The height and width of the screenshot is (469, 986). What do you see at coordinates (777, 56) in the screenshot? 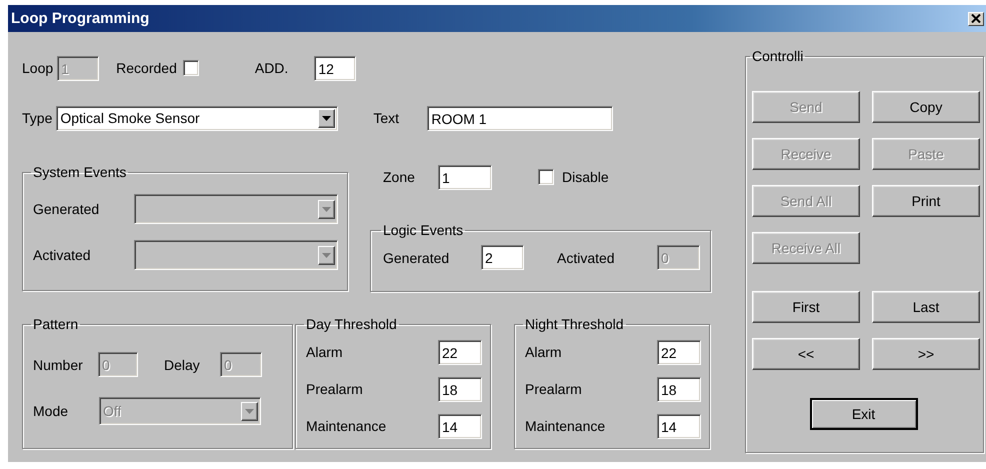
I see `group-title: Controlli` at bounding box center [777, 56].